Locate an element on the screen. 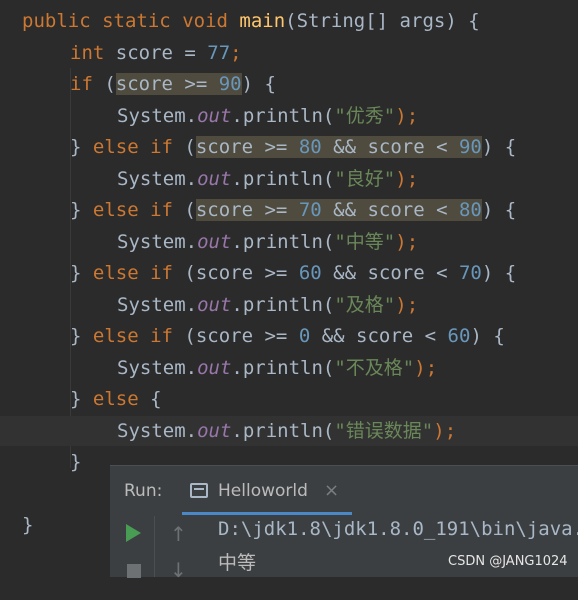 The image size is (578, 600). string-literal: "优秀" is located at coordinates (365, 116).